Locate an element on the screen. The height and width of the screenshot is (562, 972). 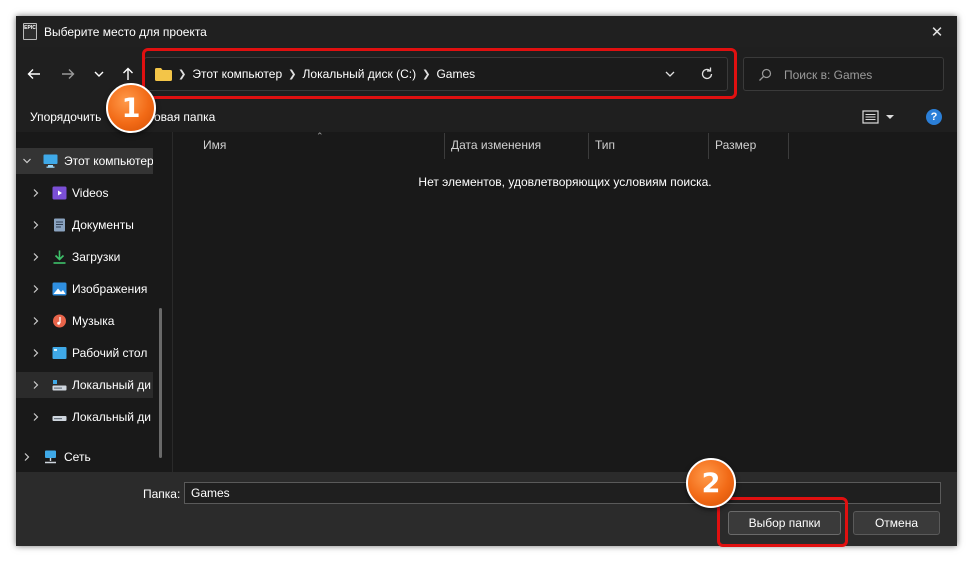
sidebar-item-label: Музыка is located at coordinates (93, 321).